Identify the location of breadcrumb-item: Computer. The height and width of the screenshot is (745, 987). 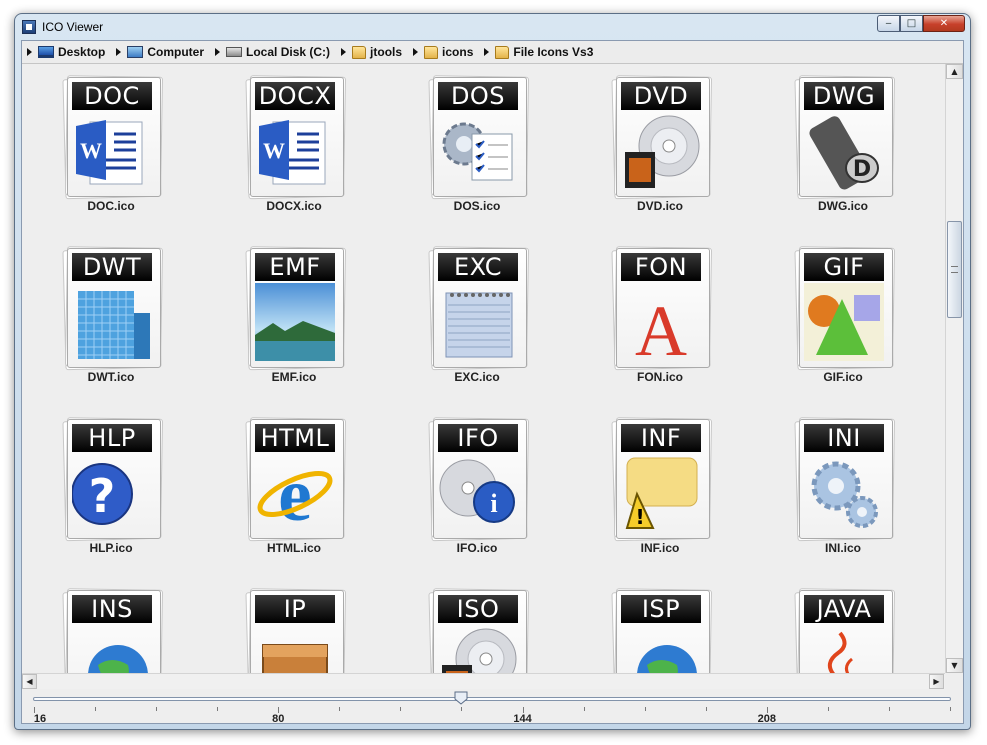
(160, 52).